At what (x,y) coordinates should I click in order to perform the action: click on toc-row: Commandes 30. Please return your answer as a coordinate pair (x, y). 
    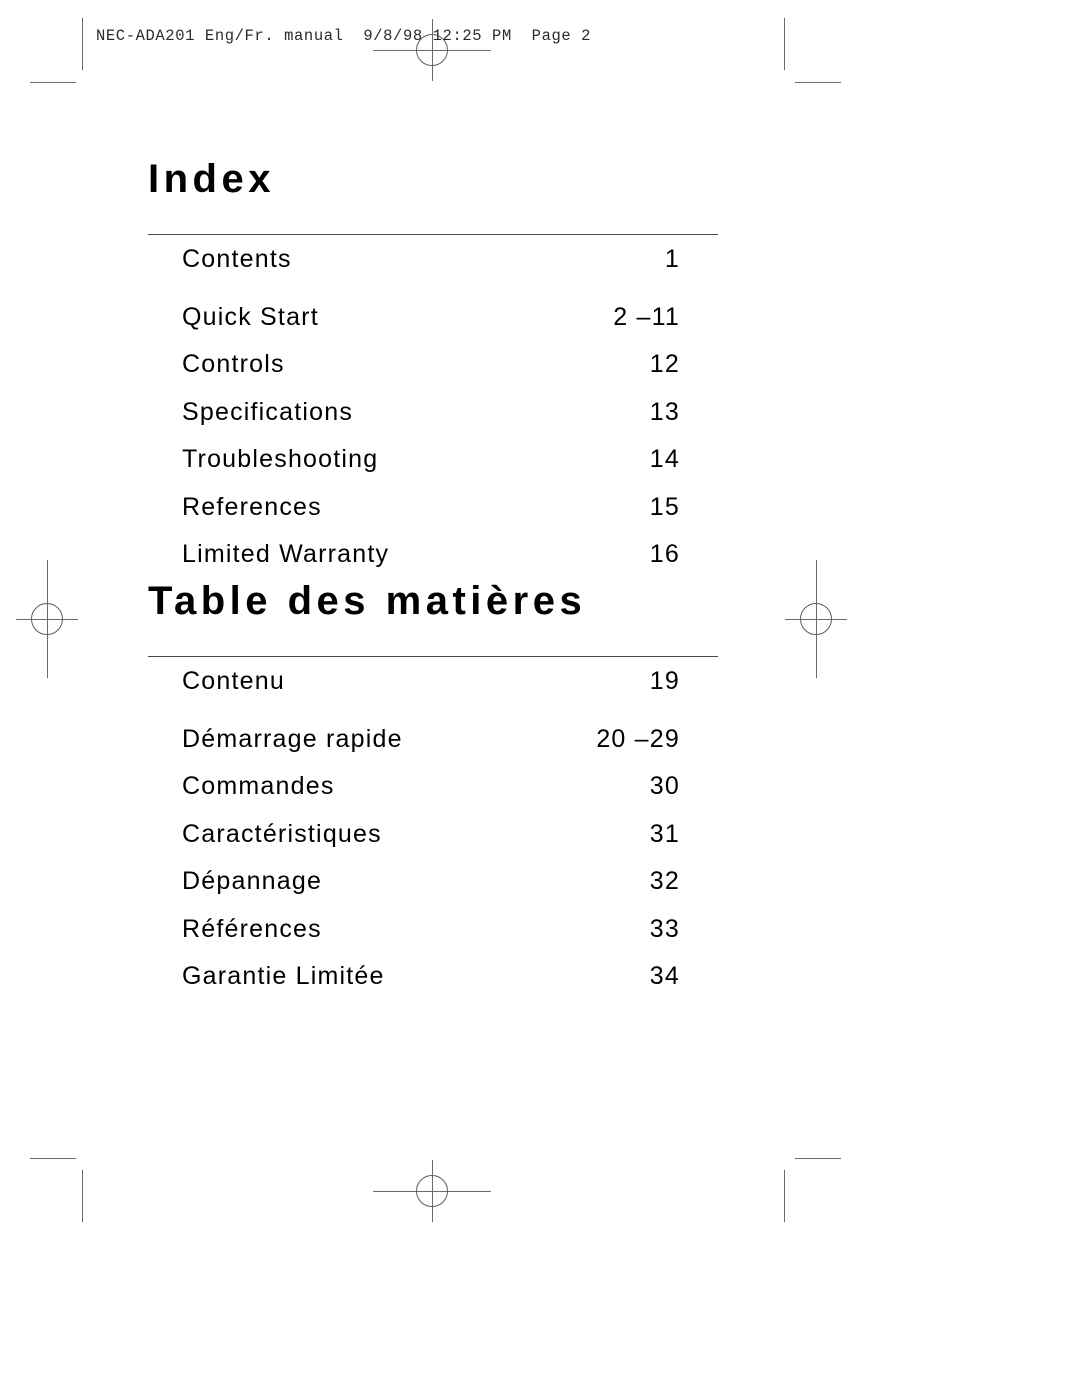
    Looking at the image, I should click on (433, 796).